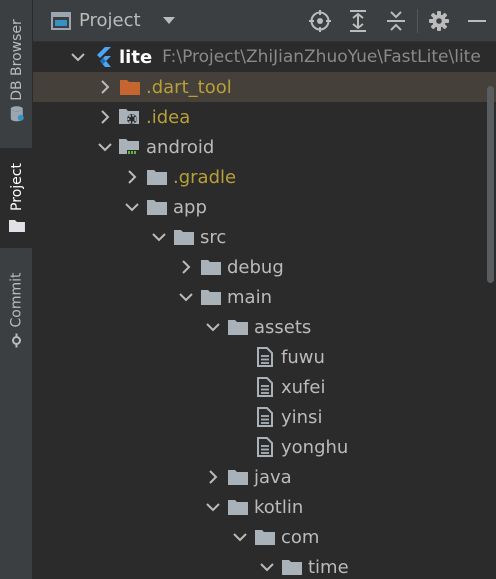 The image size is (496, 579). I want to click on tree-row-assets: assets, so click(264, 327).